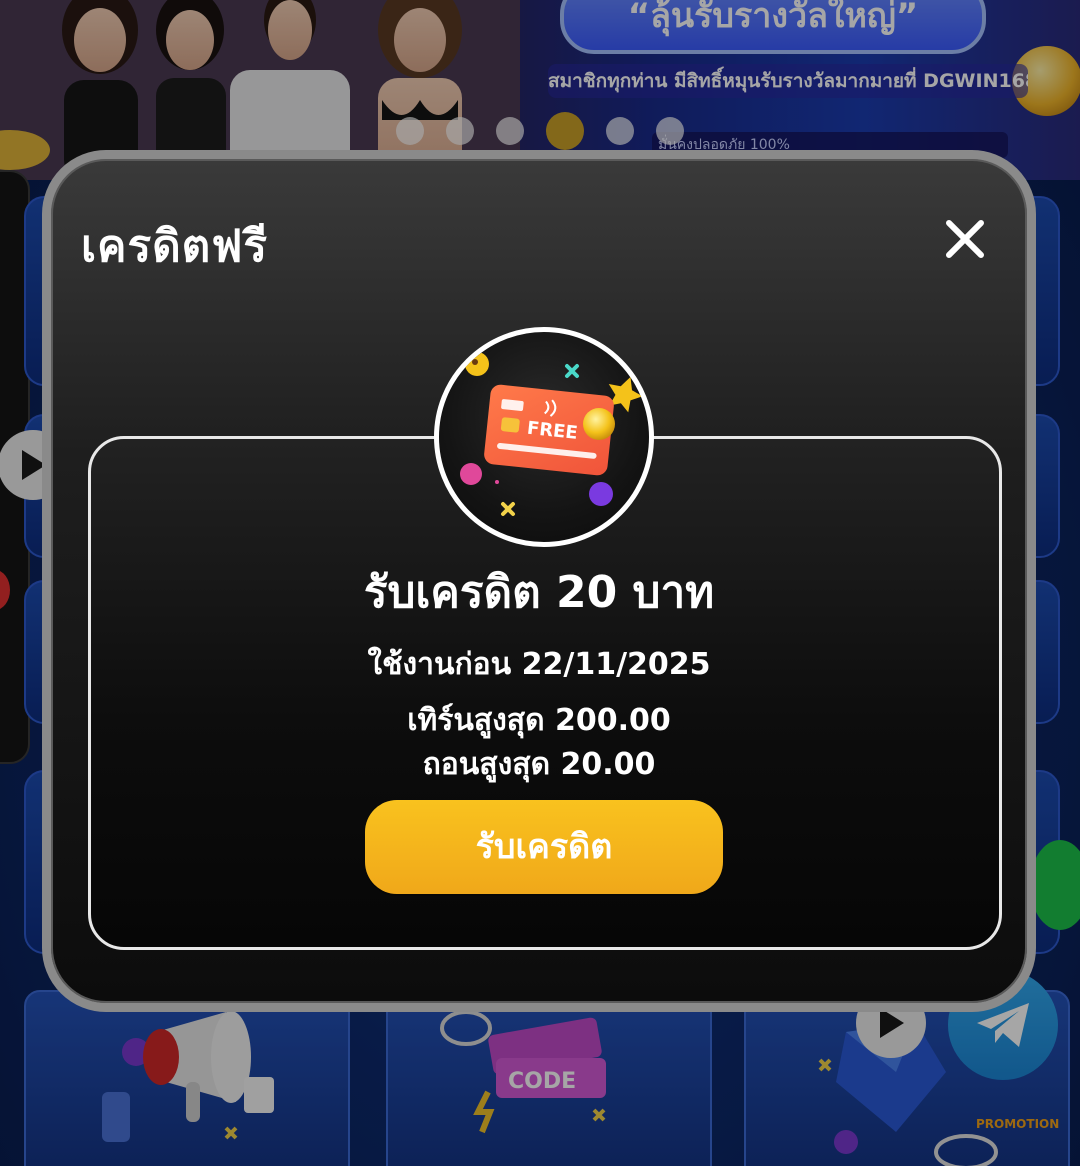  Describe the element at coordinates (539, 592) in the screenshot. I see `credit-amount-headline: รับเครดิต 20 บาท` at that location.